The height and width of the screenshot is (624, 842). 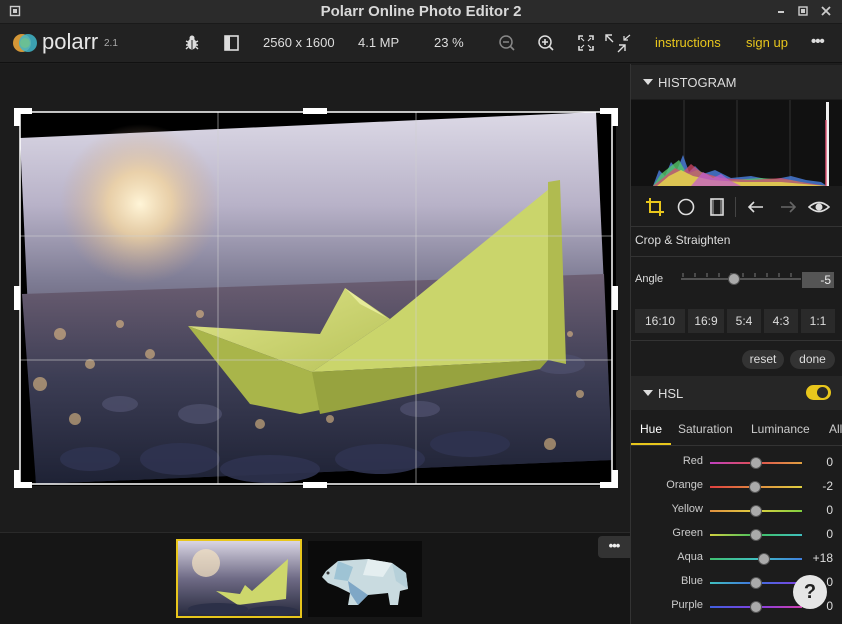 I want to click on ratio-1-1-button: 1:1, so click(x=818, y=321).